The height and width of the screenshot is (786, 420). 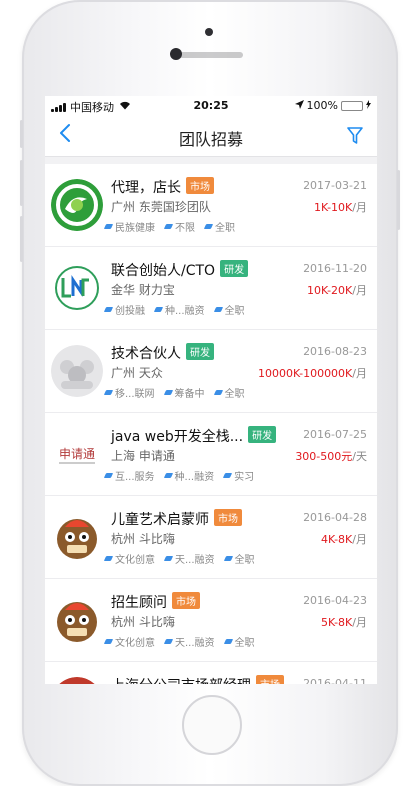 I want to click on salary: 300-500元/天, so click(x=331, y=456).